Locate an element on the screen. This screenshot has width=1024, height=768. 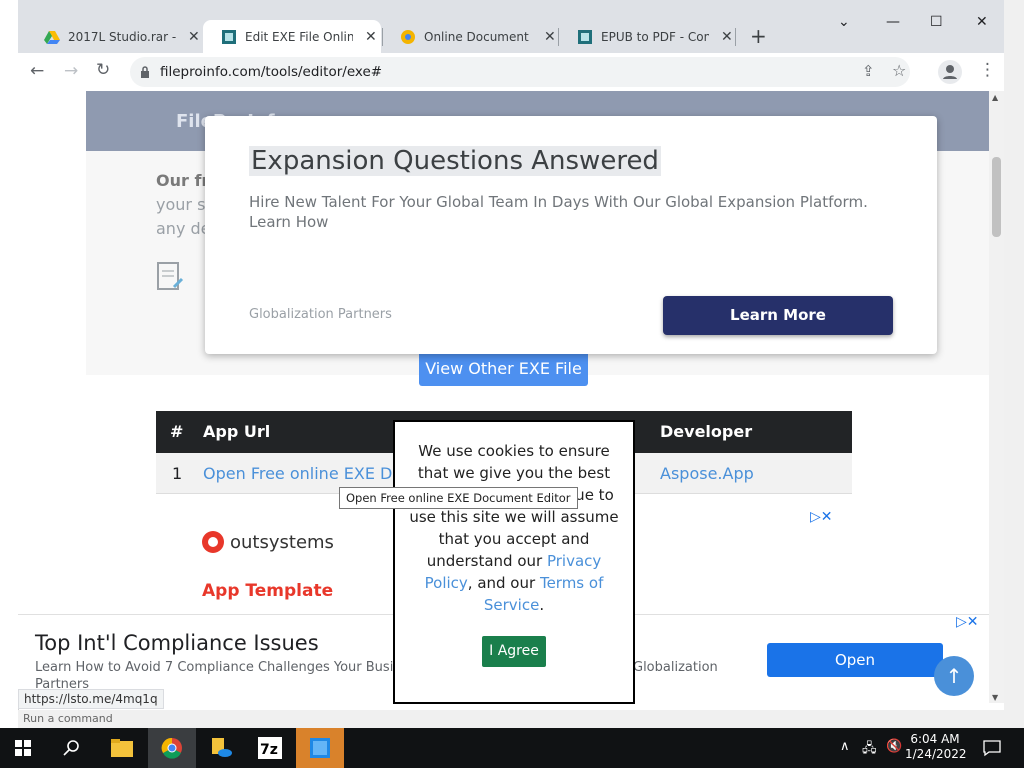
show-hidden-icons-icon: ∧ is located at coordinates (845, 746).